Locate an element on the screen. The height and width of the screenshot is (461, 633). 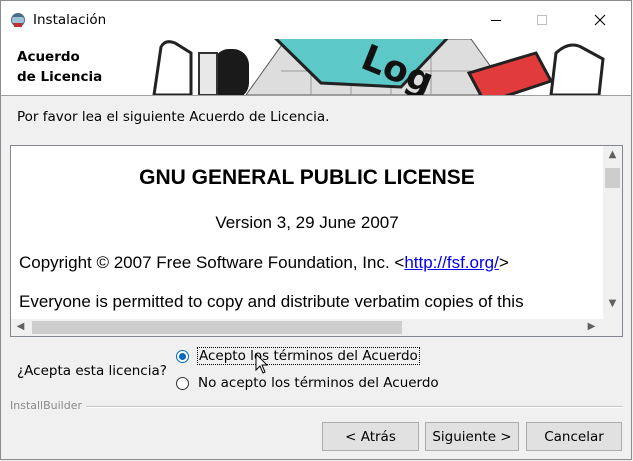
vertical-scroll-thumb is located at coordinates (612, 178).